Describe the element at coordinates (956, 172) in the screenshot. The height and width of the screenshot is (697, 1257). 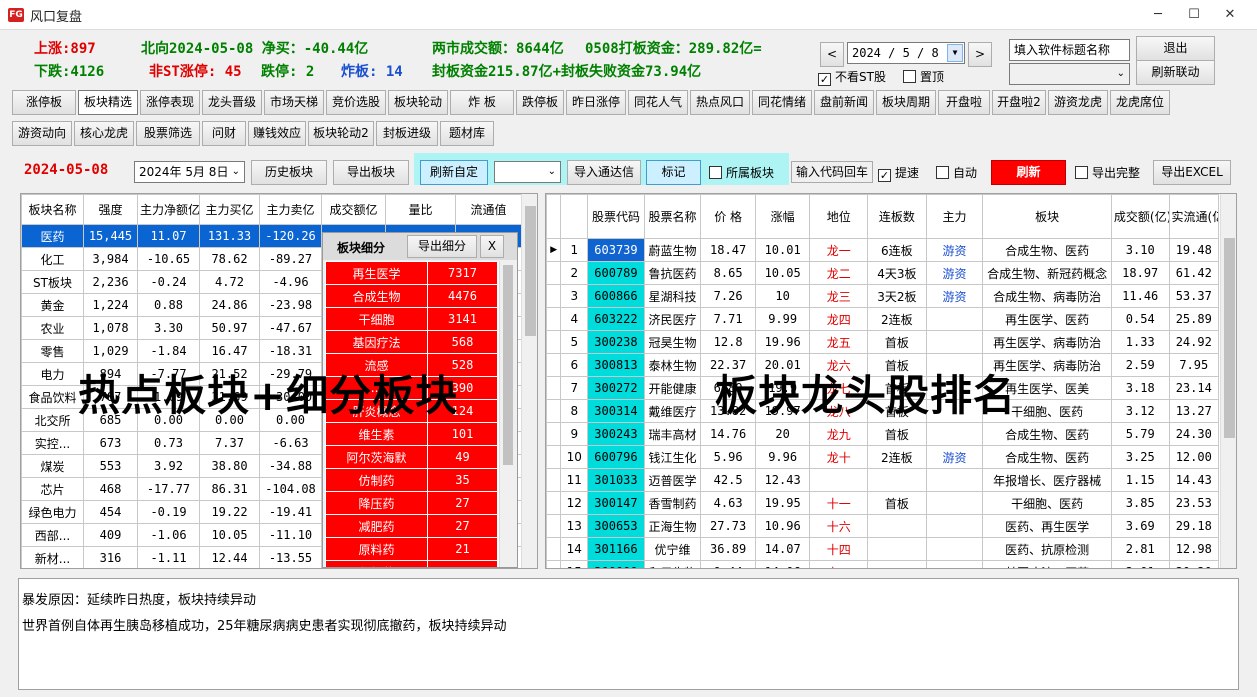
I see `auto-checkbox: 自动` at that location.